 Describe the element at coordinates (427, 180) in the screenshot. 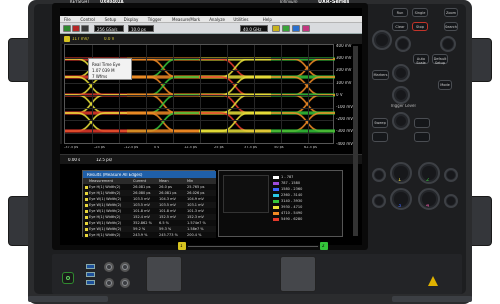

I see `channel-2-button: 2` at that location.